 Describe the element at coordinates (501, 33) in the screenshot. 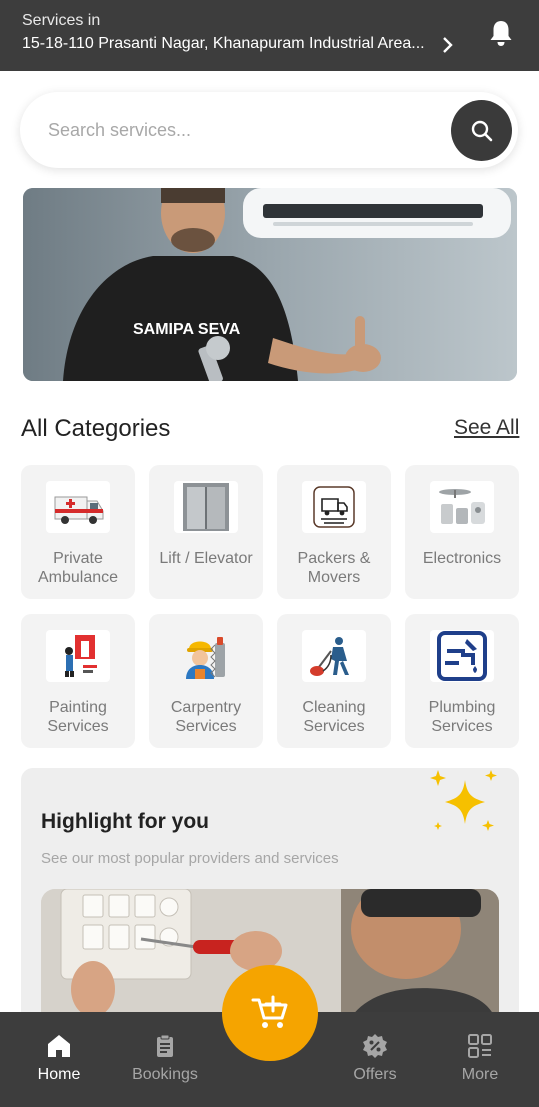

I see `bell-icon` at that location.